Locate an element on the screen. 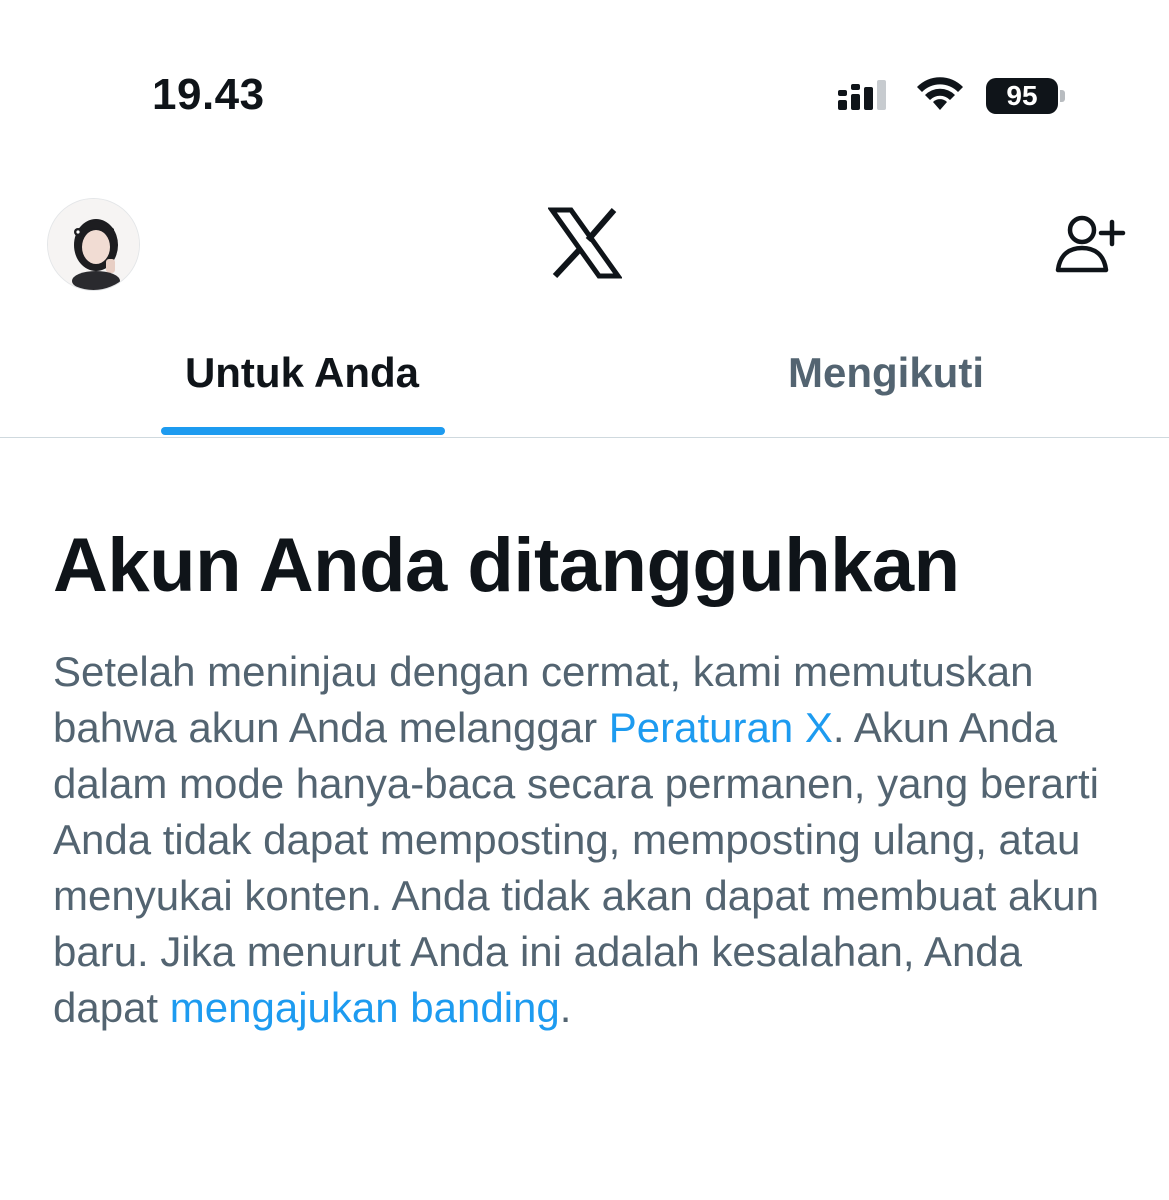 The height and width of the screenshot is (1200, 1169). avatar-image is located at coordinates (93, 244).